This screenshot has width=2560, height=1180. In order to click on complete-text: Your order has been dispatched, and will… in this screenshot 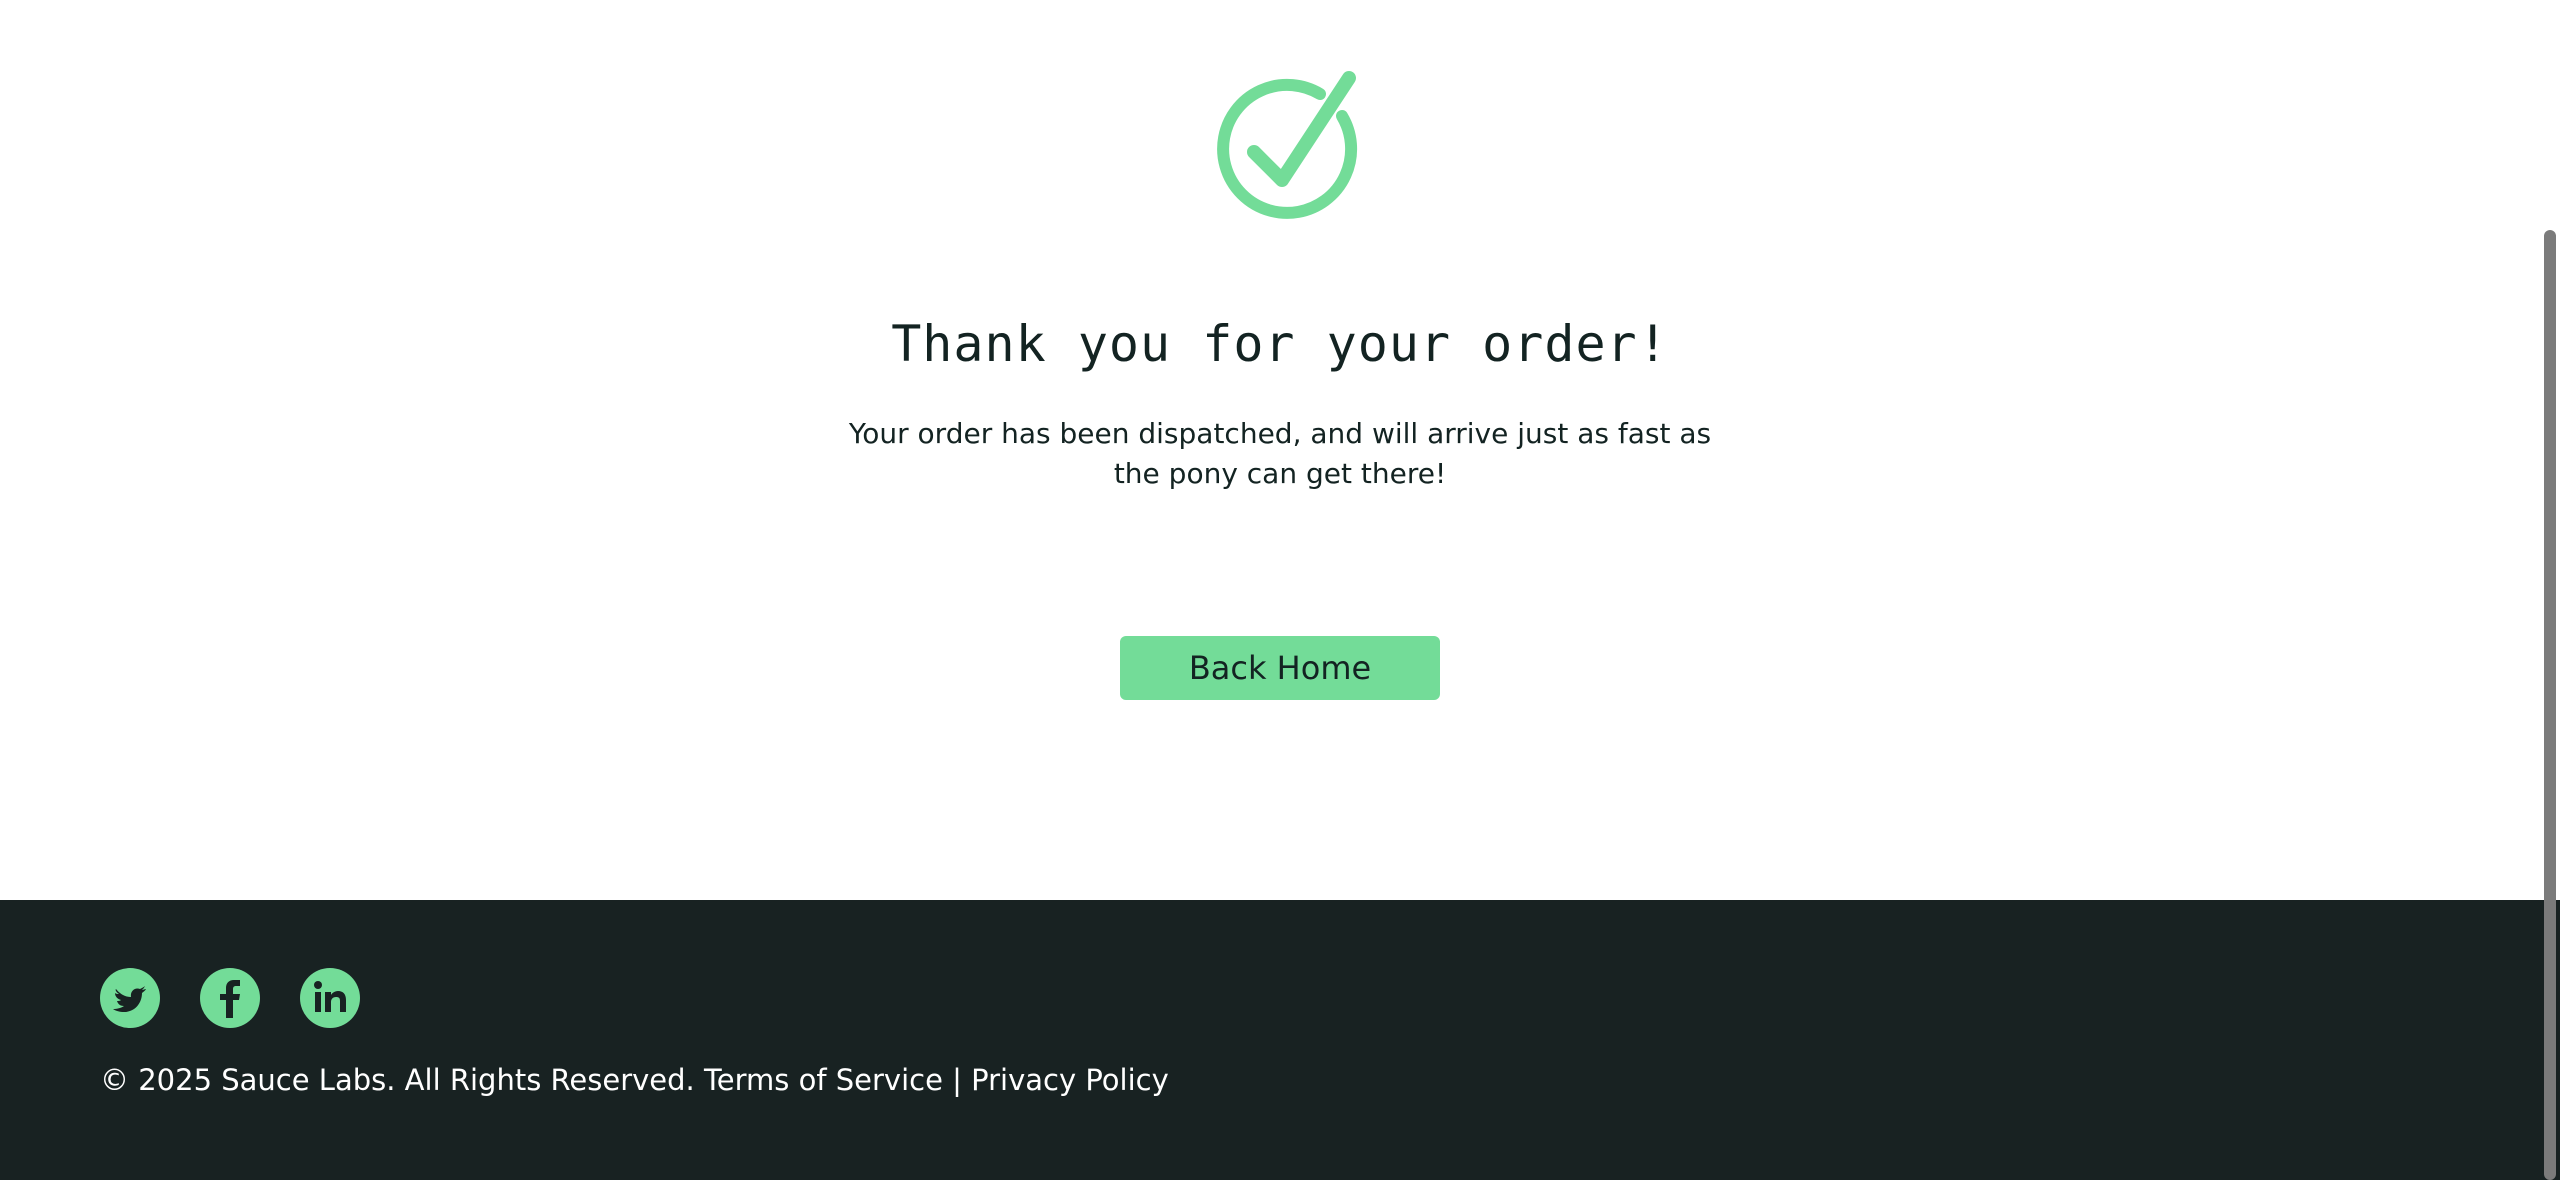, I will do `click(1280, 453)`.